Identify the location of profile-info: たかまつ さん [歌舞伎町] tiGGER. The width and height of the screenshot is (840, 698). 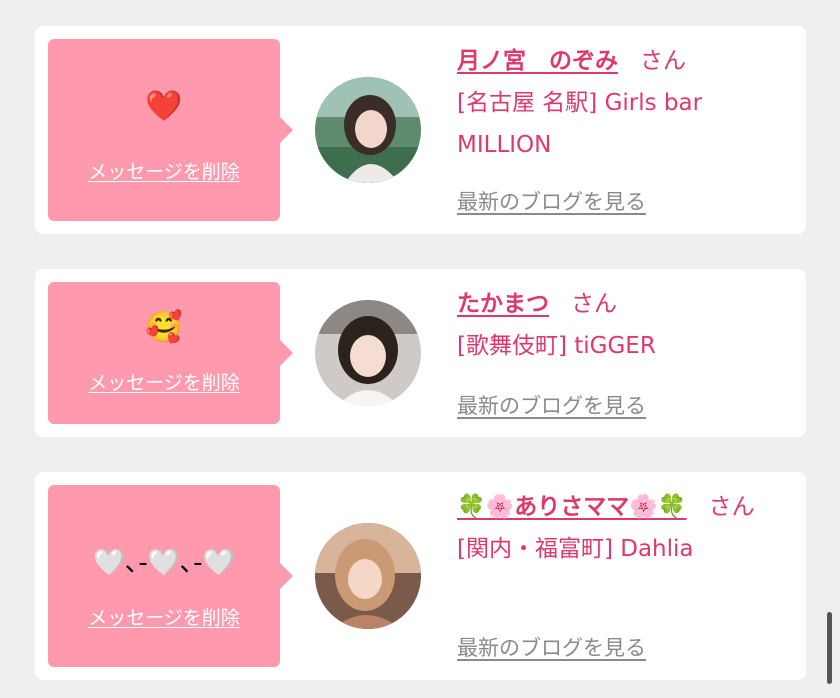
(627, 325).